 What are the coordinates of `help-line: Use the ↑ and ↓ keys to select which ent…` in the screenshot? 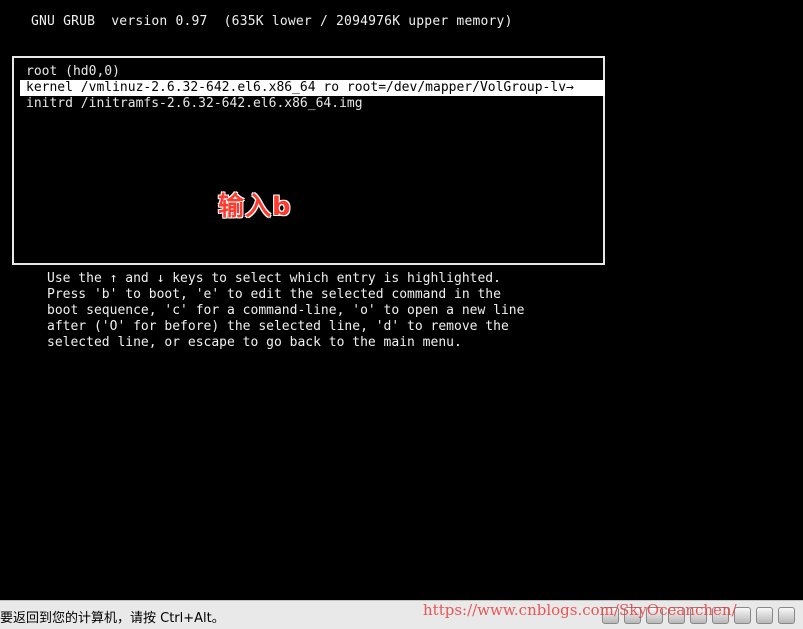 It's located at (274, 278).